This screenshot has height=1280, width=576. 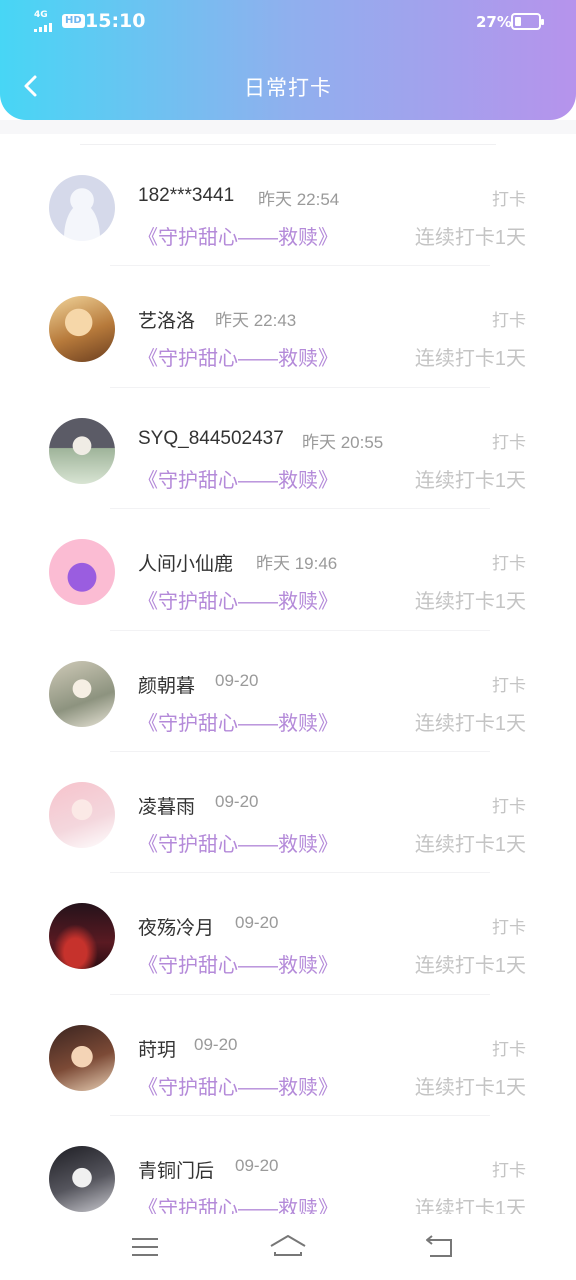 I want to click on list-item: 夜殇冷月 09-20 打卡 《守护甜心——救赎》 连续打卡1天, so click(x=288, y=934).